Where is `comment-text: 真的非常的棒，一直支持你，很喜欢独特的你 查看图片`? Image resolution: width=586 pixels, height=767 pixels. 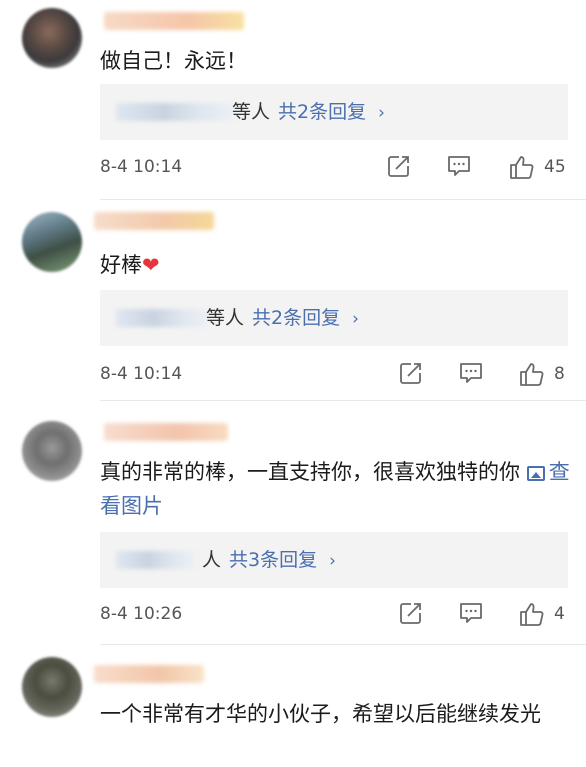
comment-text: 真的非常的棒，一直支持你，很喜欢独特的你 查看图片 is located at coordinates (335, 489).